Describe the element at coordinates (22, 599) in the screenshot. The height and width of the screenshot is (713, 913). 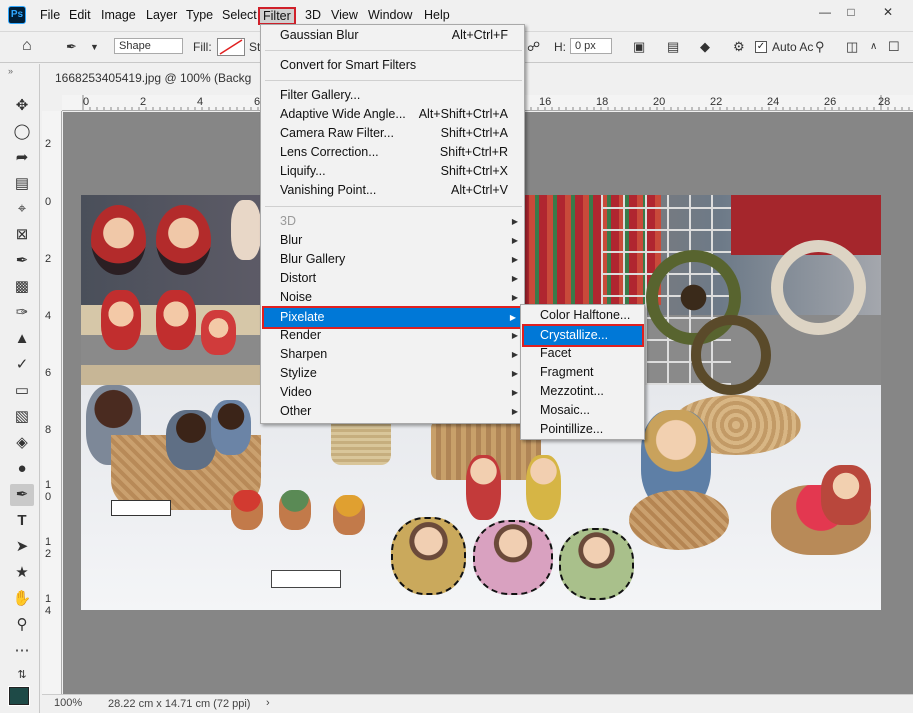
I see `hand-icon: ✋` at that location.